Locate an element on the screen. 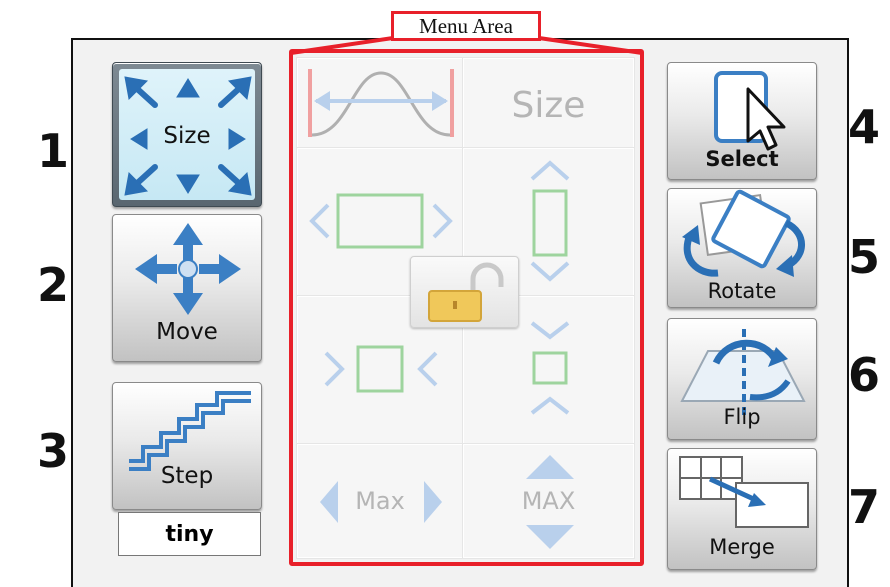  menu-area-label: Menu Area is located at coordinates (466, 26).